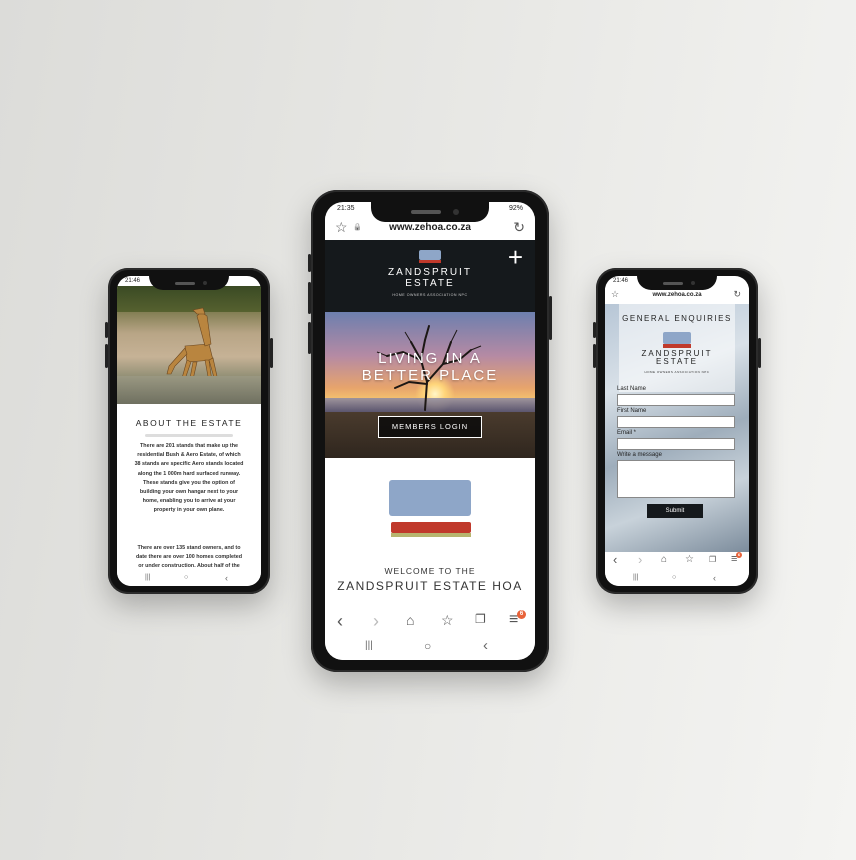 The image size is (856, 860). Describe the element at coordinates (271, 353) in the screenshot. I see `left-phone-power-button` at that location.